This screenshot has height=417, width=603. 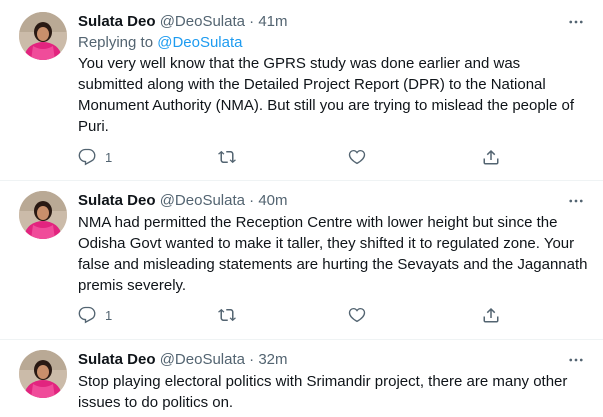 What do you see at coordinates (333, 201) in the screenshot?
I see `tweet-header: Sulata Deo @DeoSulata · 40m` at bounding box center [333, 201].